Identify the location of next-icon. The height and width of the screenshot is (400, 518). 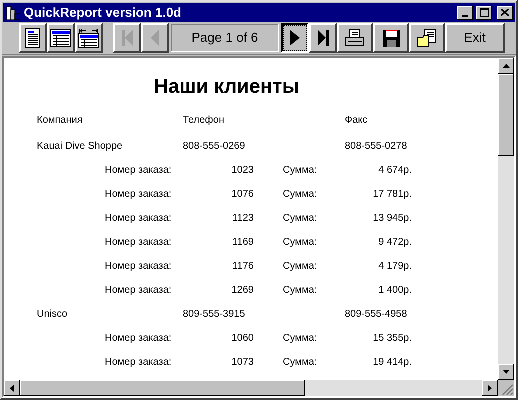
(295, 38).